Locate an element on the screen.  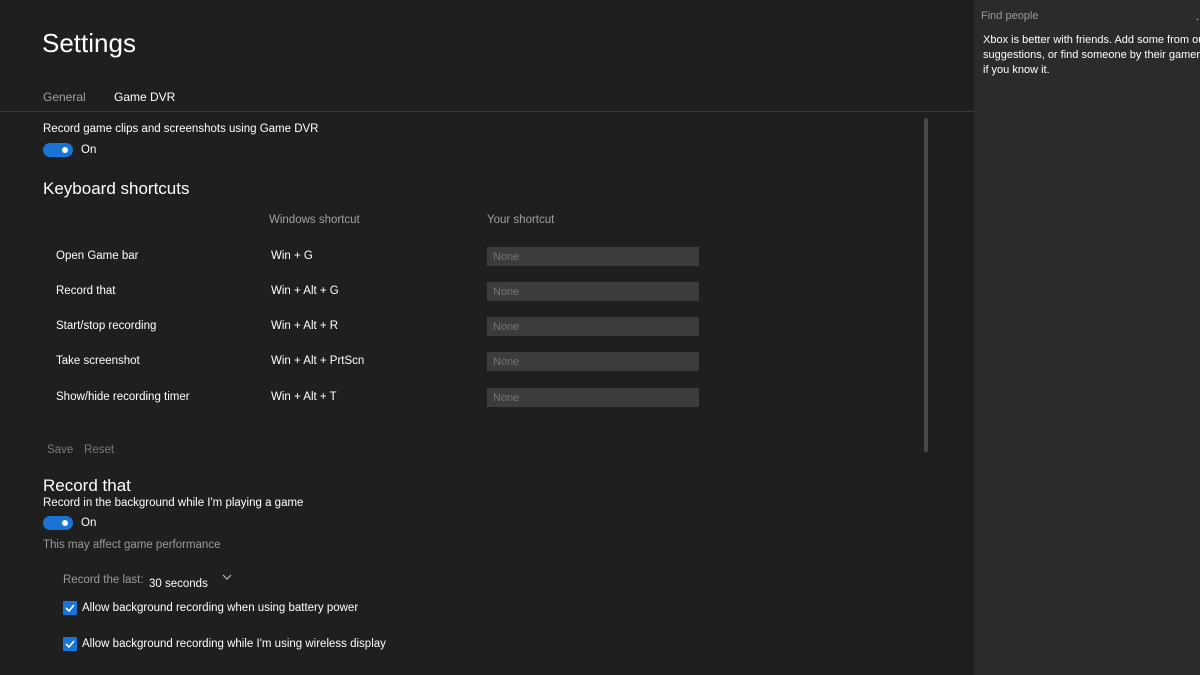
page-title: Settings is located at coordinates (89, 43).